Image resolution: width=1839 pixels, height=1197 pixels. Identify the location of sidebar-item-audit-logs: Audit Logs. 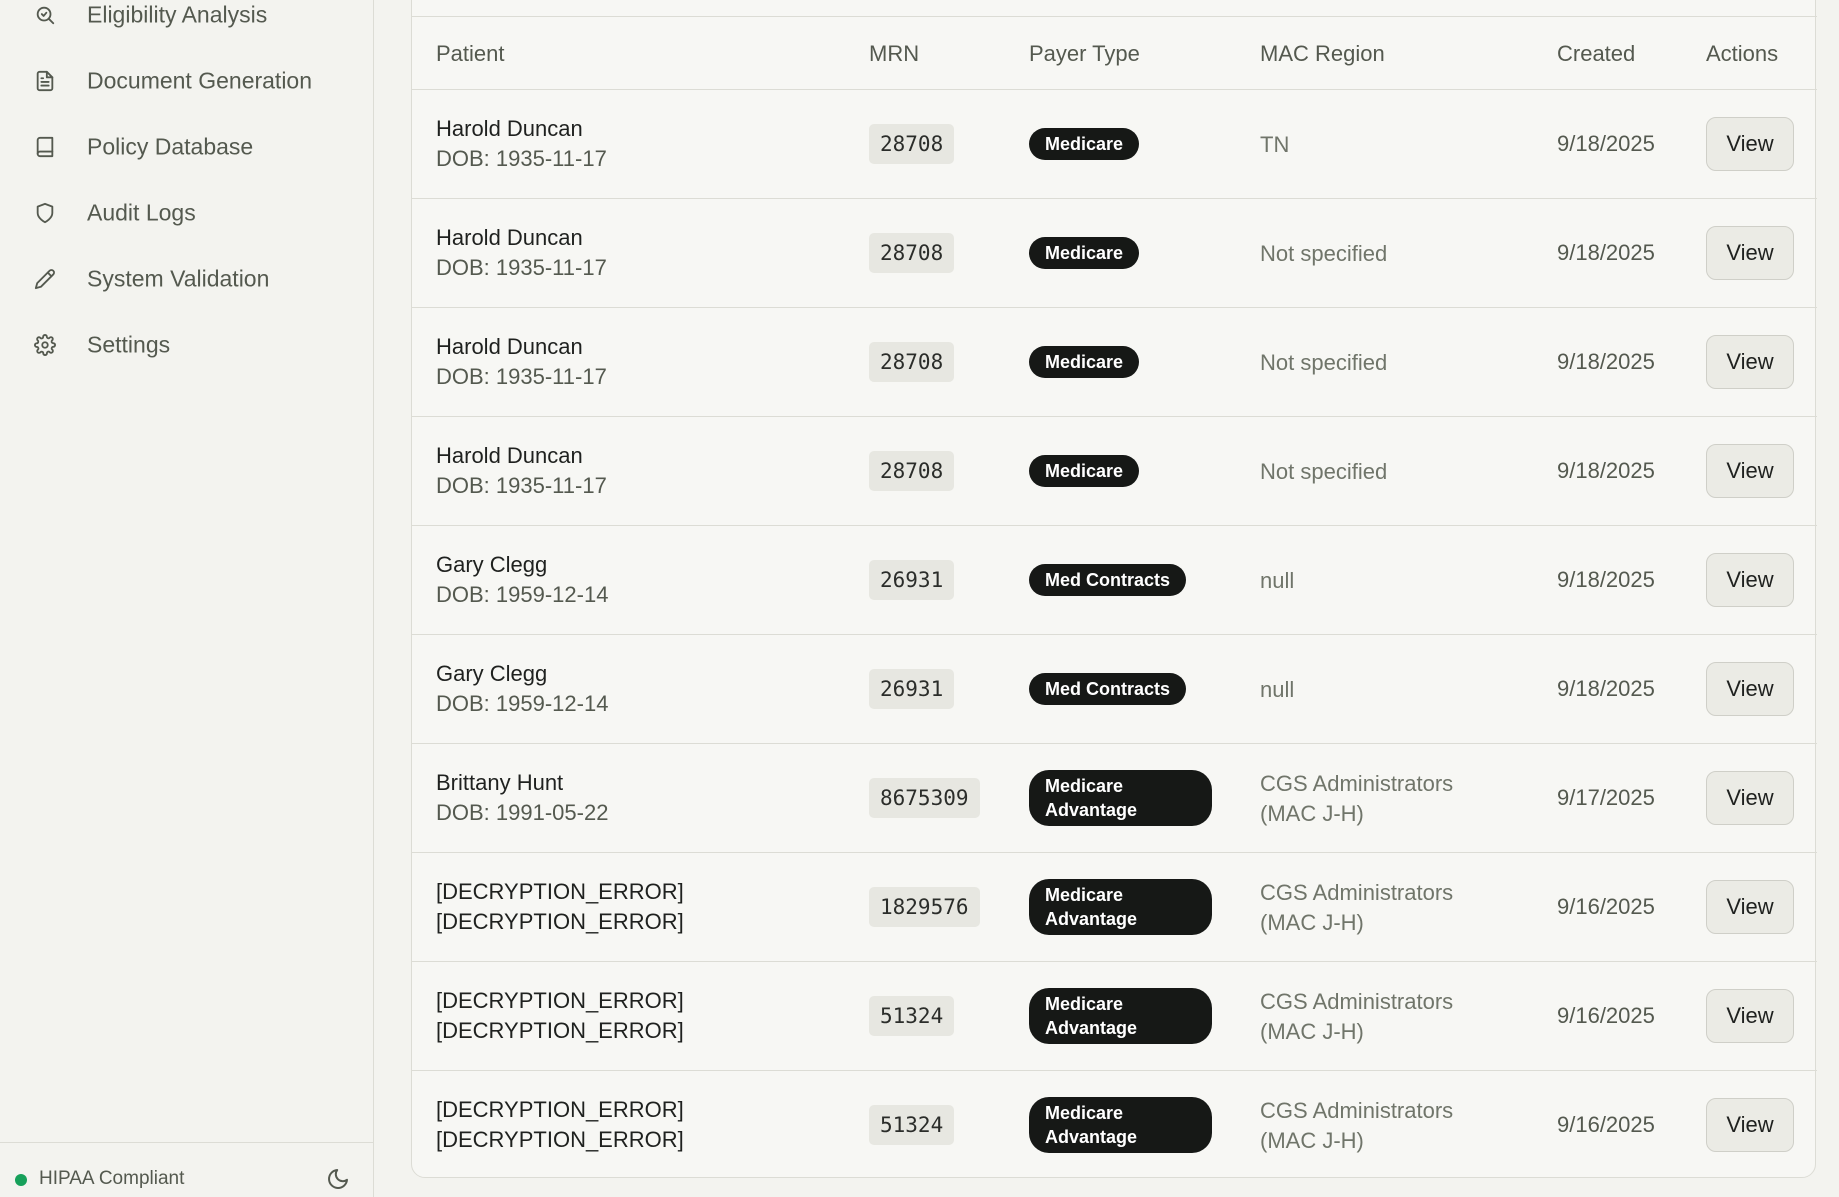
(187, 213).